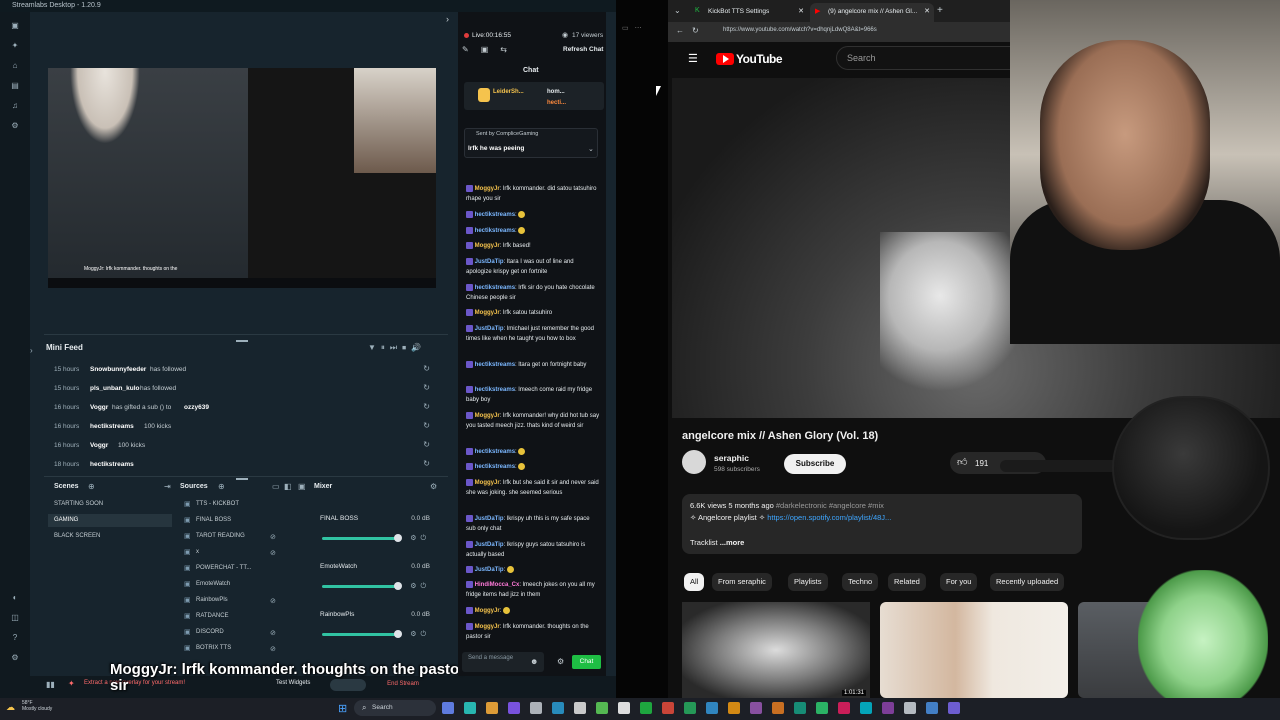 The width and height of the screenshot is (1280, 720). Describe the element at coordinates (448, 708) in the screenshot. I see `widgets-app-icon` at that location.